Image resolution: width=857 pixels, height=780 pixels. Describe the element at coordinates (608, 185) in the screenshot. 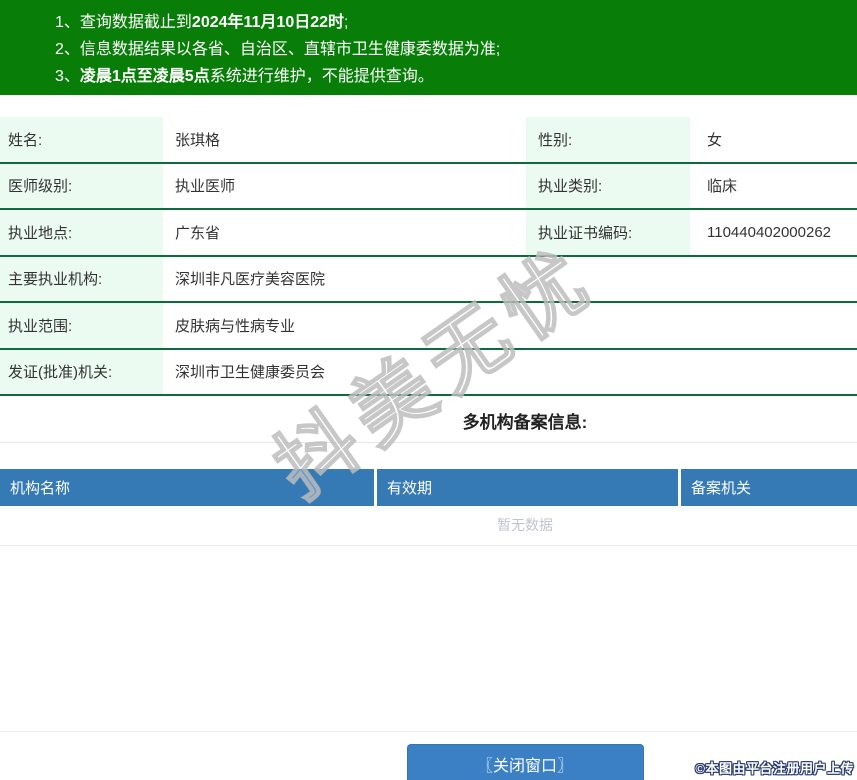

I see `field-label-practice-category: 执业类别:` at that location.